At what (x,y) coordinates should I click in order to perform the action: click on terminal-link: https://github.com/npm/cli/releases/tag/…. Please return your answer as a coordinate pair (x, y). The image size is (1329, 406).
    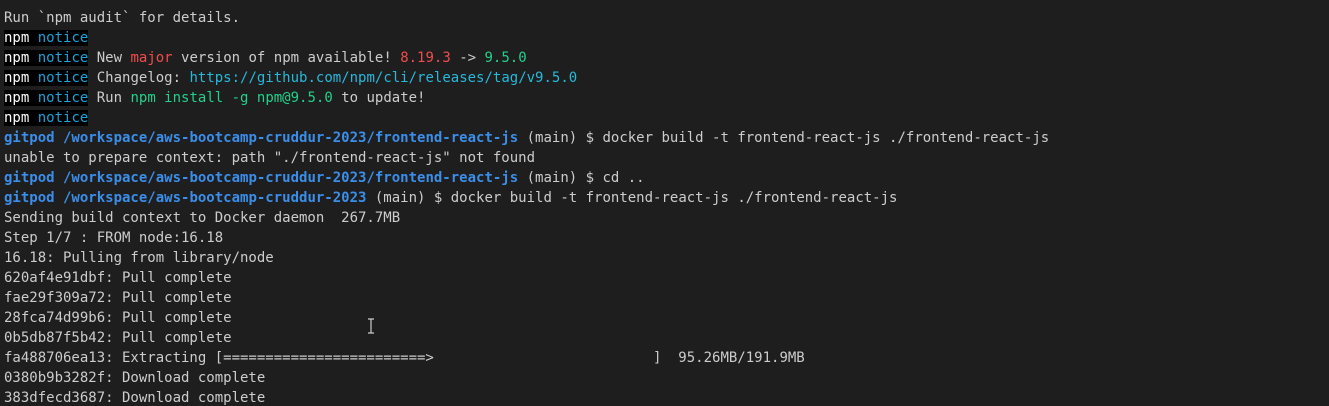
    Looking at the image, I should click on (383, 78).